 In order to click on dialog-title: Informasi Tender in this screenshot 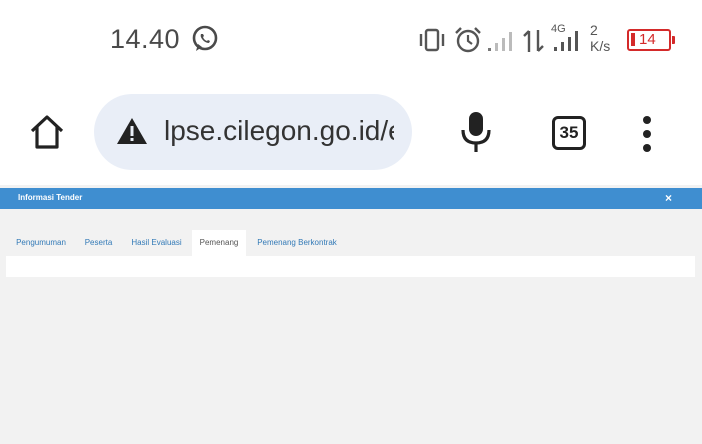, I will do `click(50, 197)`.